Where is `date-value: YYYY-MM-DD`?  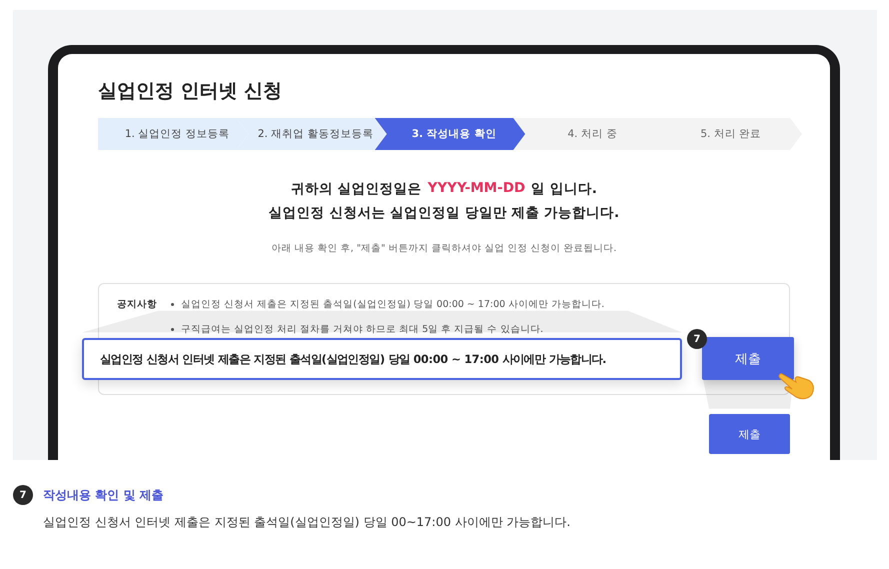 date-value: YYYY-MM-DD is located at coordinates (477, 189).